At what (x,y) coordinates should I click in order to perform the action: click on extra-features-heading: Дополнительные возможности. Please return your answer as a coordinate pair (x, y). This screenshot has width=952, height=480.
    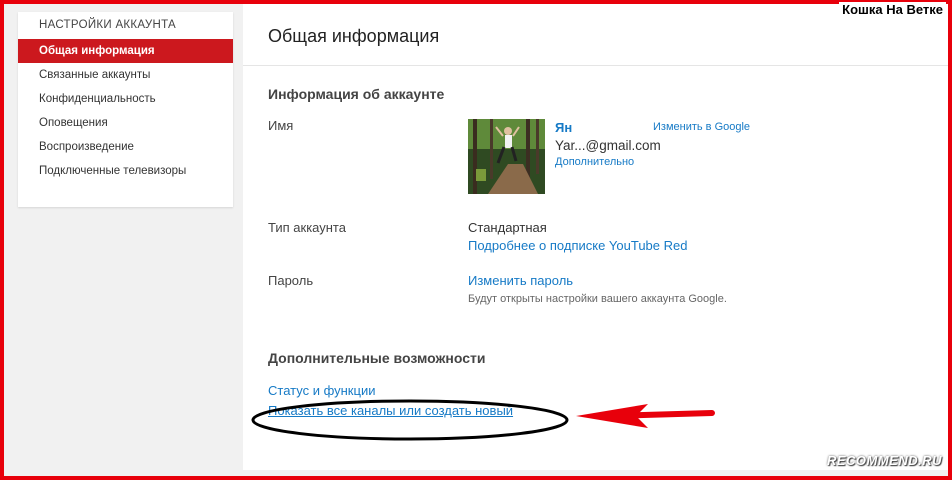
    Looking at the image, I should click on (377, 358).